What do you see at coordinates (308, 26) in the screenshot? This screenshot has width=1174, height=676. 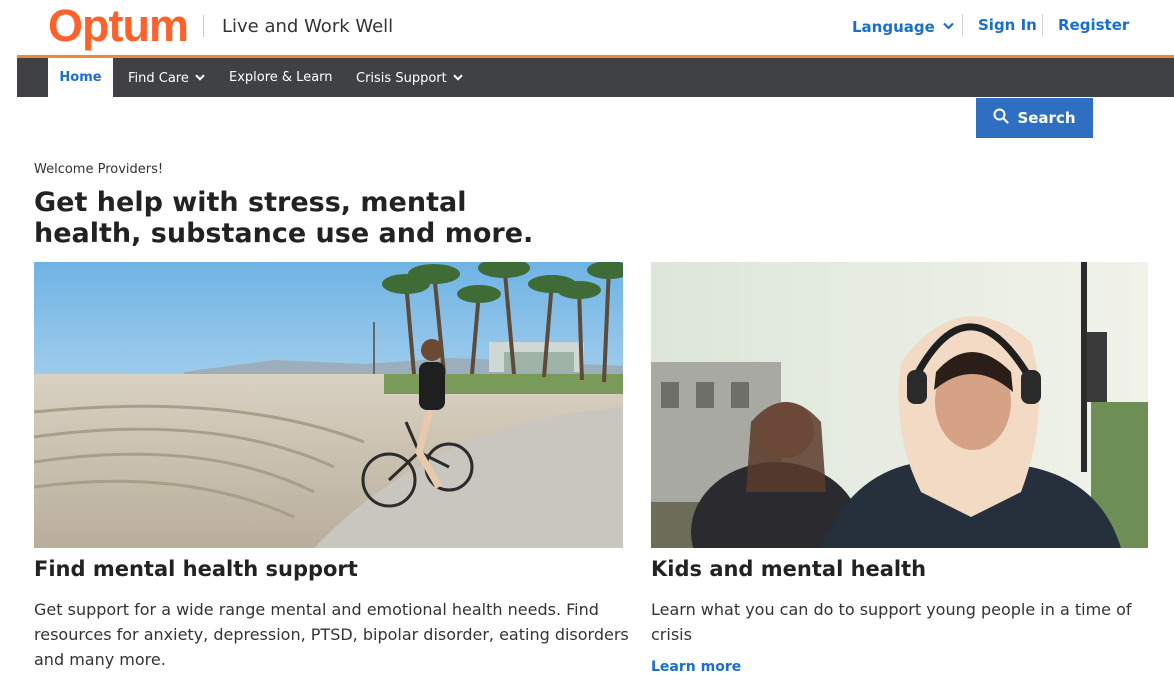 I see `site-tagline: Live and Work Well` at bounding box center [308, 26].